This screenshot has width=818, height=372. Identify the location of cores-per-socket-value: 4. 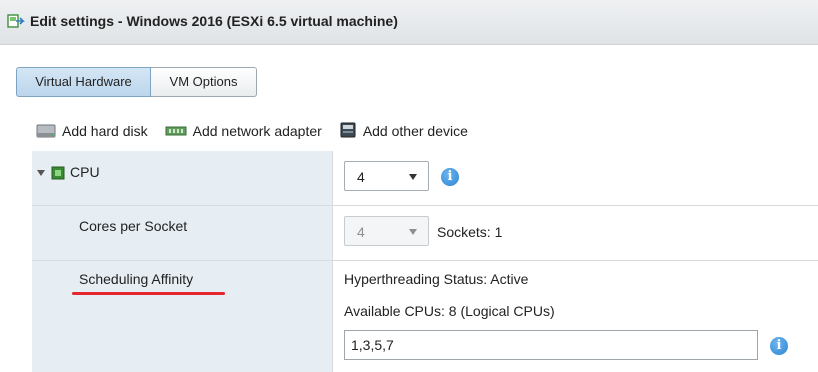
(361, 232).